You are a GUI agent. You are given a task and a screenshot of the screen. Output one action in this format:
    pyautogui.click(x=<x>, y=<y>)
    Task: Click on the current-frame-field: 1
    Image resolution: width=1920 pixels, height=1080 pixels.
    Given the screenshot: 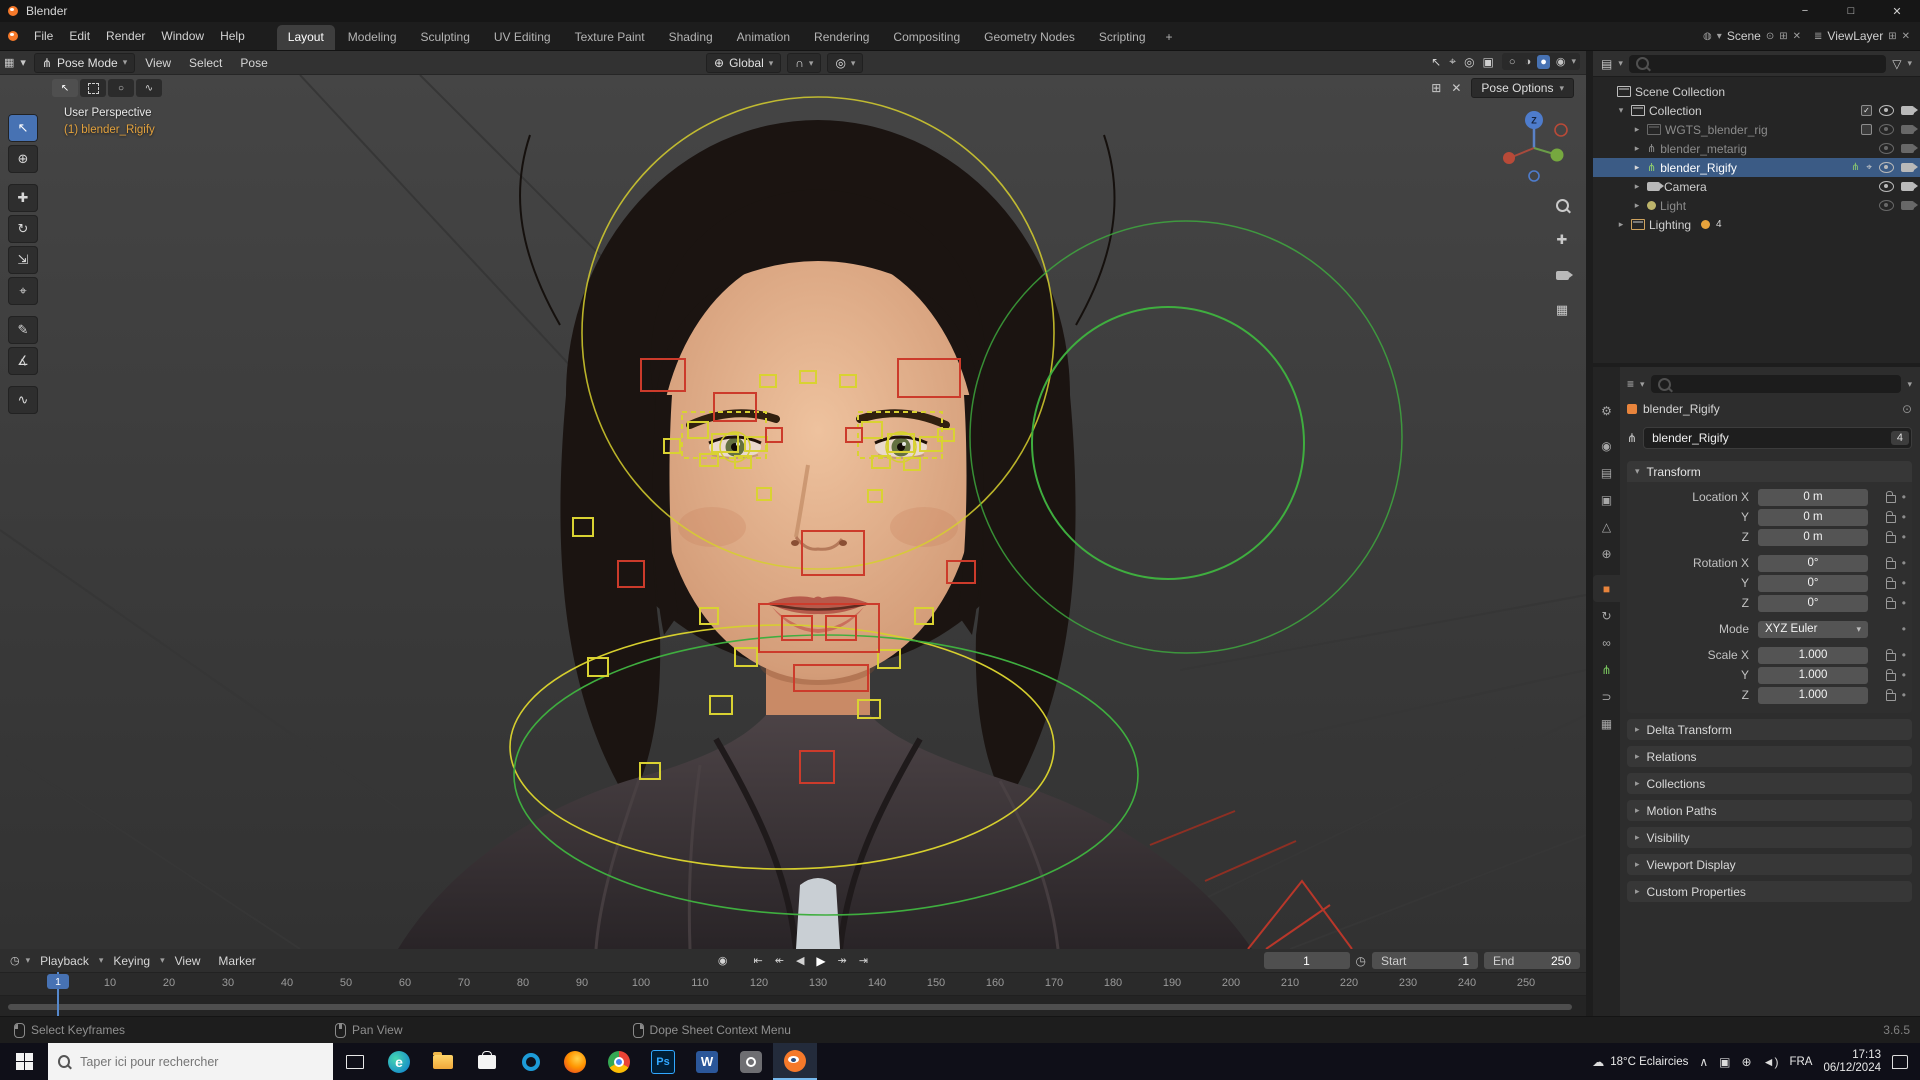 What is the action you would take?
    pyautogui.click(x=1306, y=960)
    